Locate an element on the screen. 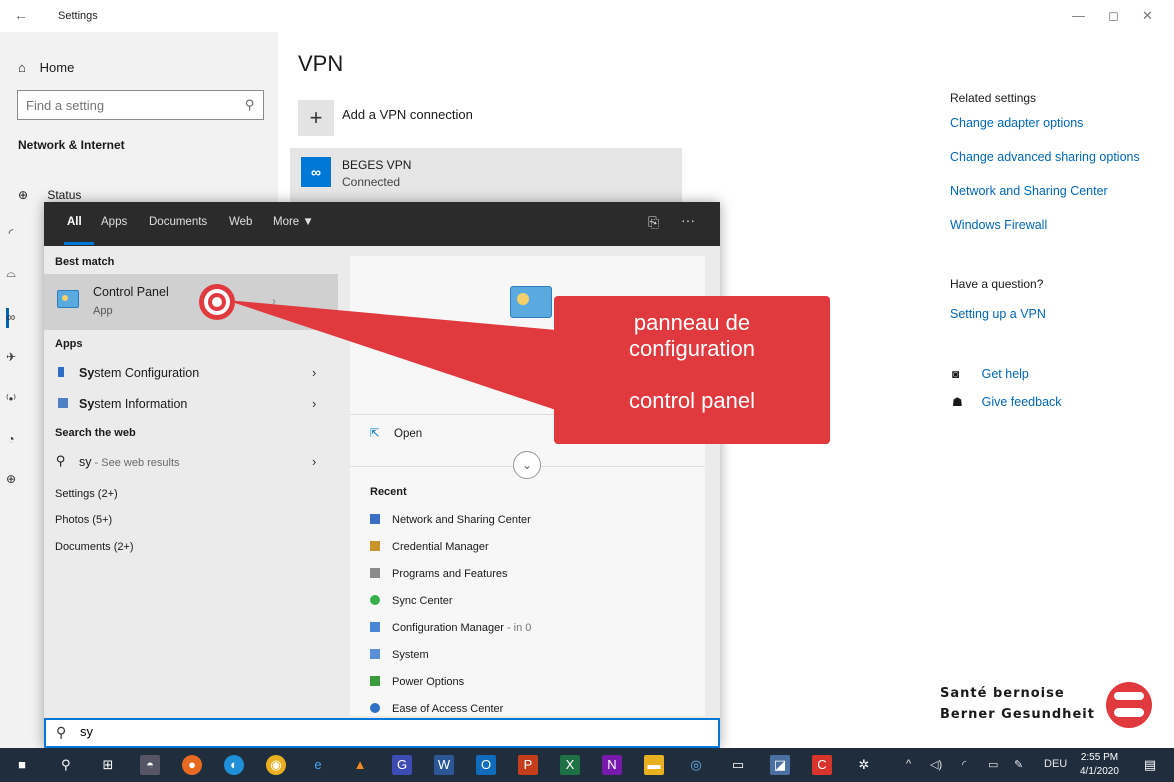 The height and width of the screenshot is (782, 1174). volume-icon: ◁) is located at coordinates (936, 764).